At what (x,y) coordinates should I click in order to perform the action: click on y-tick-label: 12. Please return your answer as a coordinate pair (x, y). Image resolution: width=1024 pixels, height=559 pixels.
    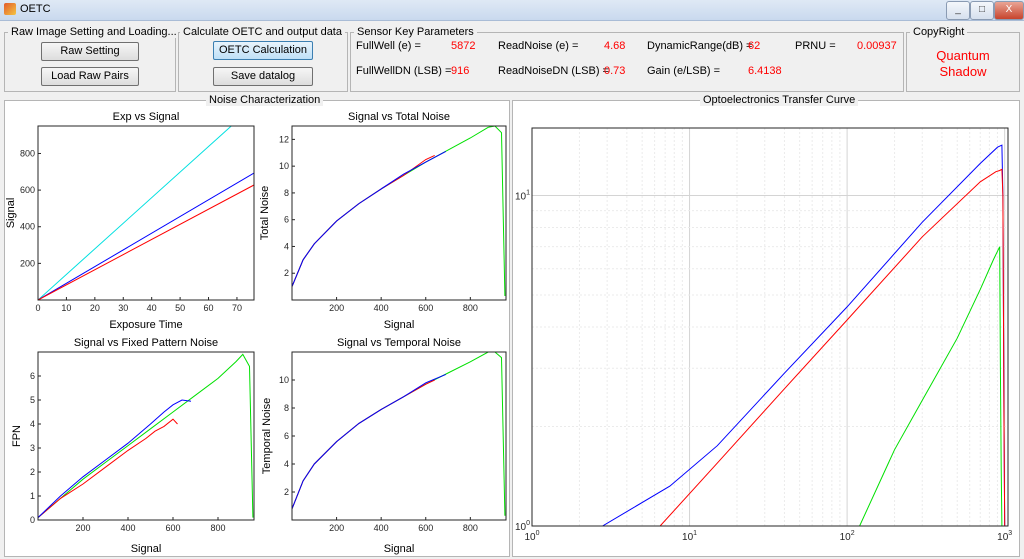
    Looking at the image, I should click on (284, 139).